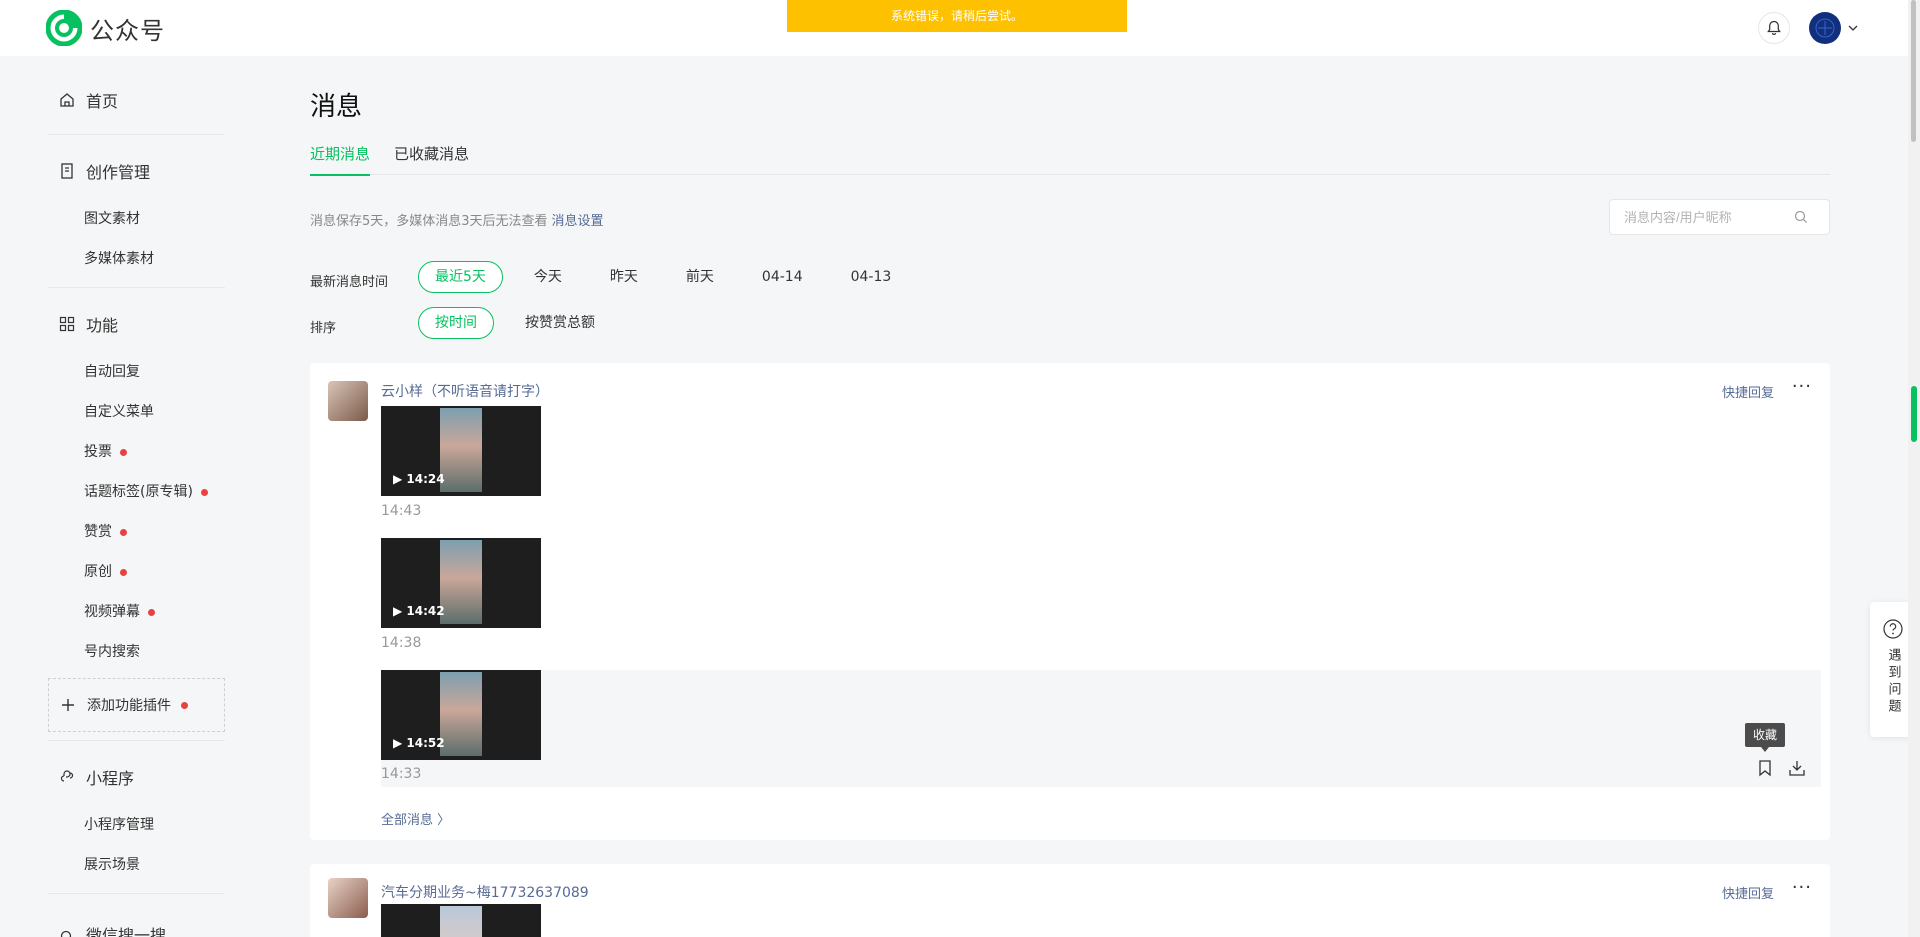  What do you see at coordinates (136, 452) in the screenshot?
I see `sidebar-item-vote: 投票` at bounding box center [136, 452].